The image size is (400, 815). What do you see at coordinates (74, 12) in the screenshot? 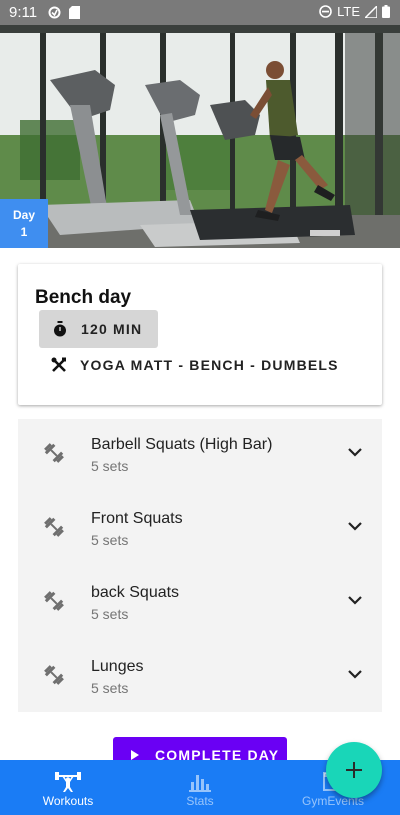
I see `sd-card-icon` at bounding box center [74, 12].